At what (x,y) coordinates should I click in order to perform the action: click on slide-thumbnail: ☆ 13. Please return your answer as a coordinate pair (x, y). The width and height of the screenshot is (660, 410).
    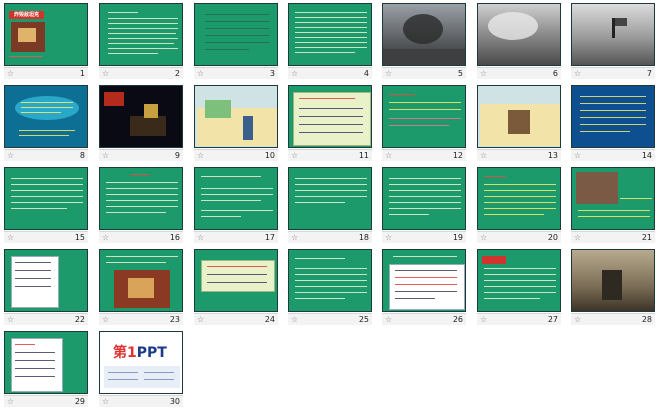
    Looking at the image, I should click on (519, 123).